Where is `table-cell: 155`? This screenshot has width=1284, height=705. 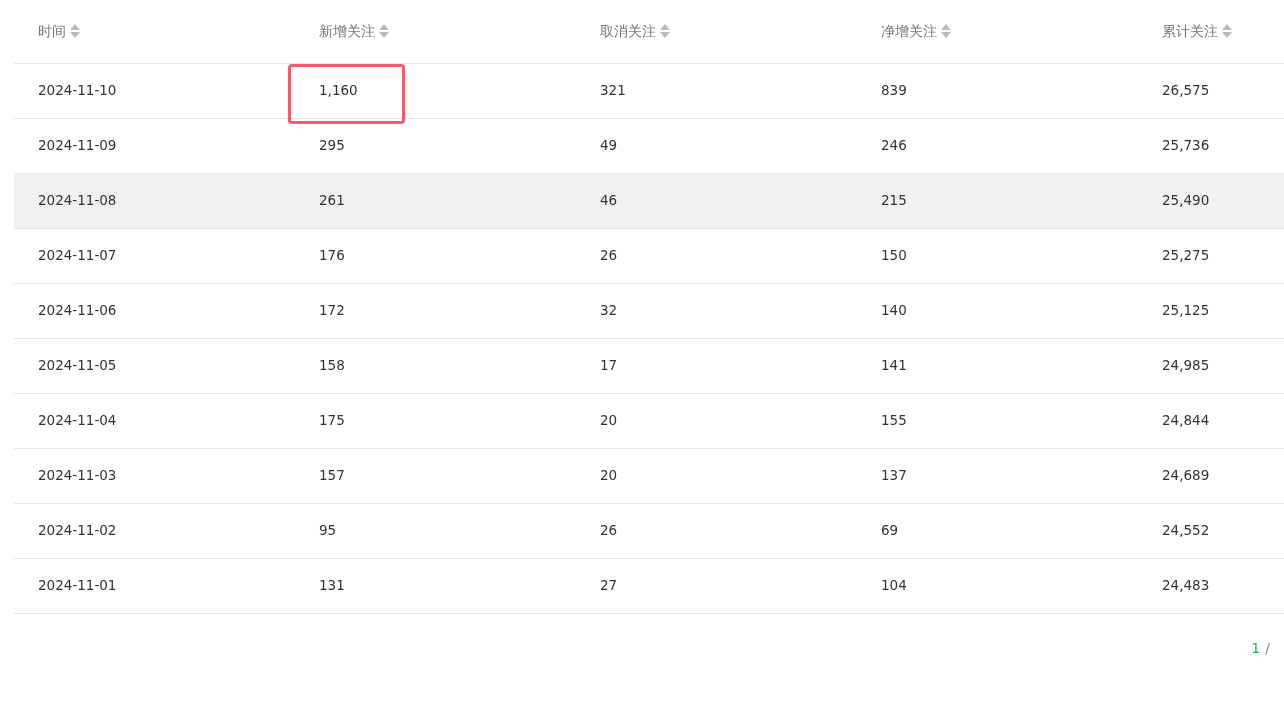 table-cell: 155 is located at coordinates (894, 420).